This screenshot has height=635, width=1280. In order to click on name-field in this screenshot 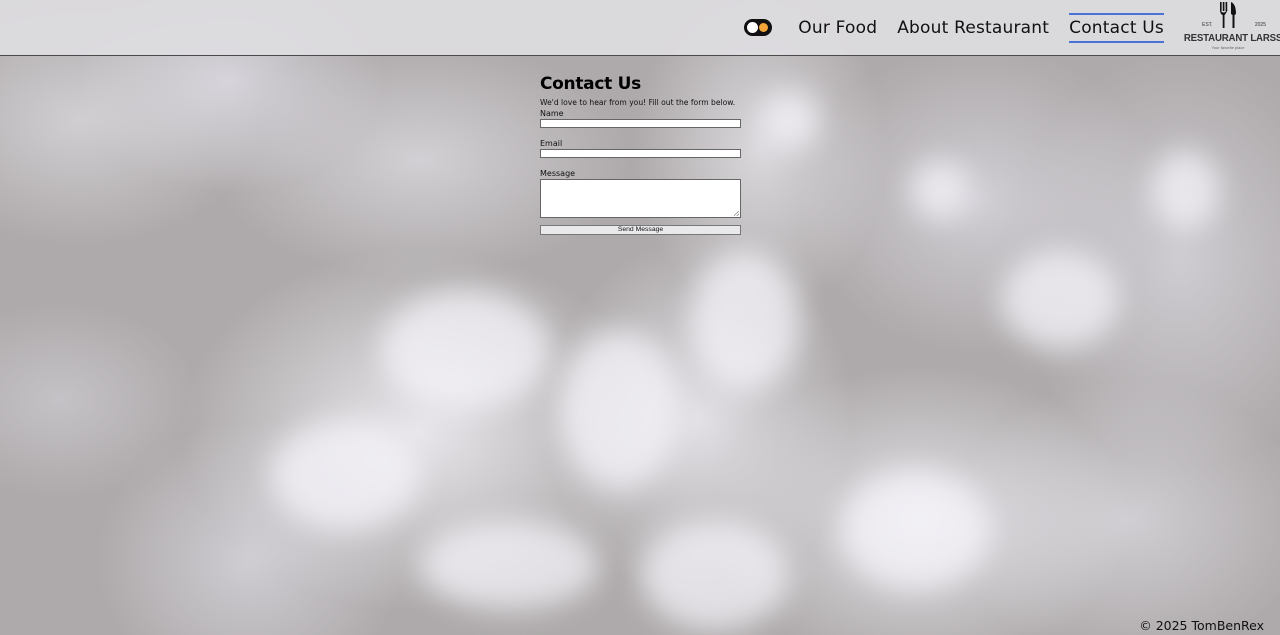, I will do `click(640, 123)`.